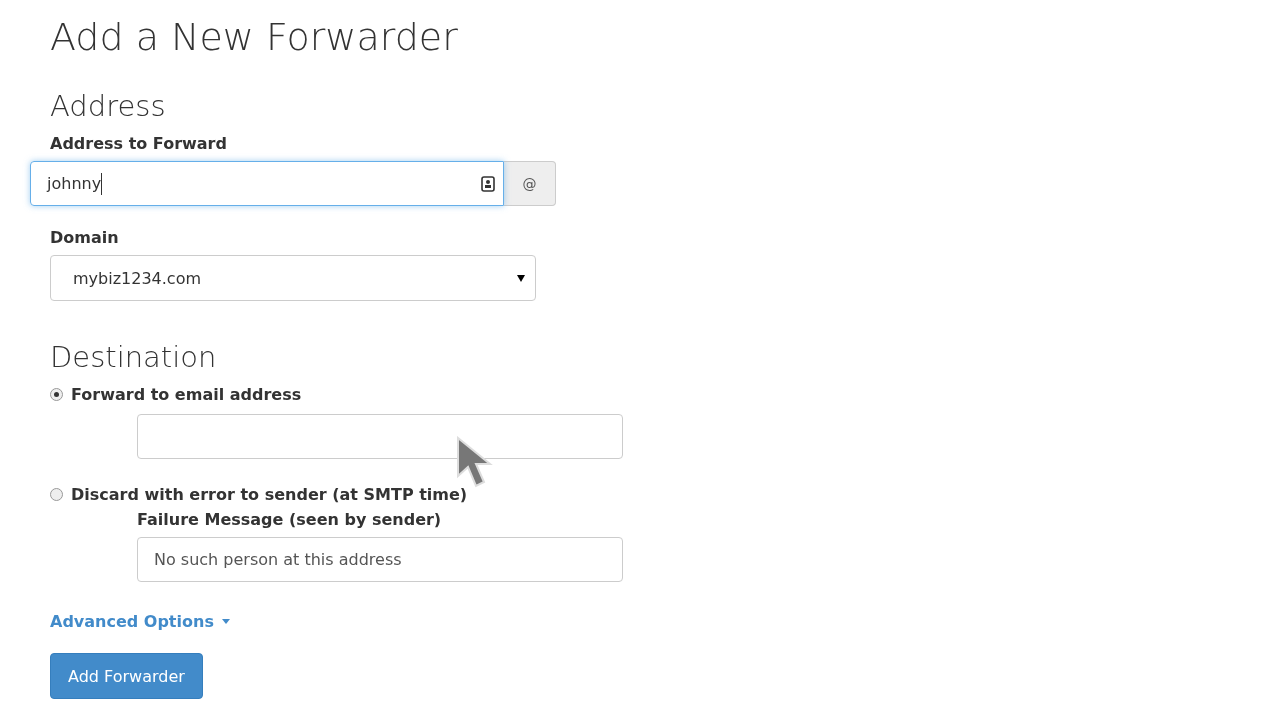 The height and width of the screenshot is (720, 1280). Describe the element at coordinates (140, 621) in the screenshot. I see `advanced-options-link: Advanced Options` at that location.